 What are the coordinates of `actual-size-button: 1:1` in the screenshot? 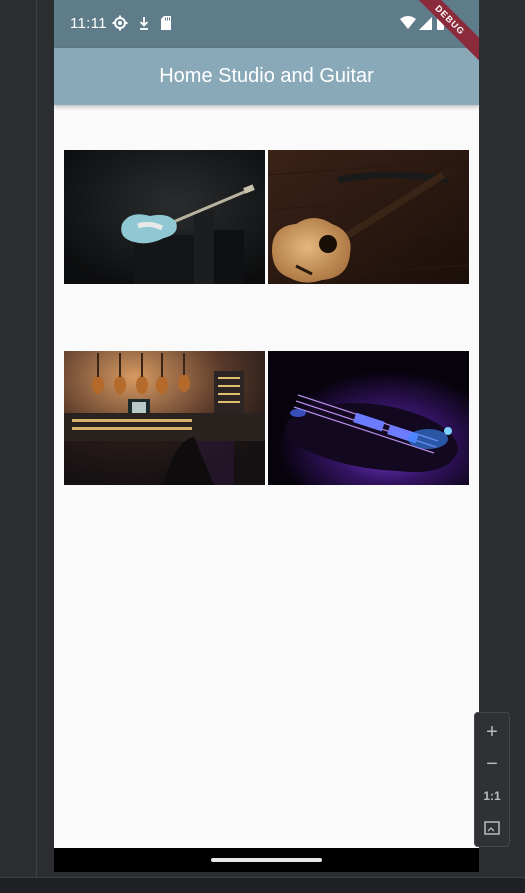 It's located at (492, 796).